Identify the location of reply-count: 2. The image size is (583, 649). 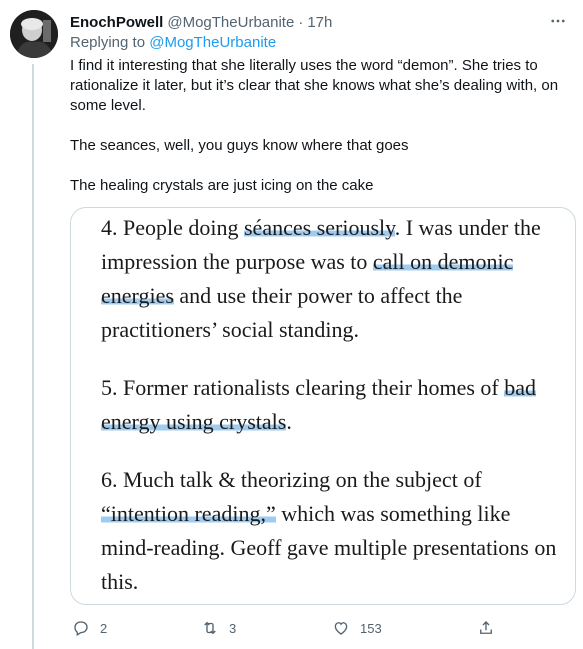
(104, 628).